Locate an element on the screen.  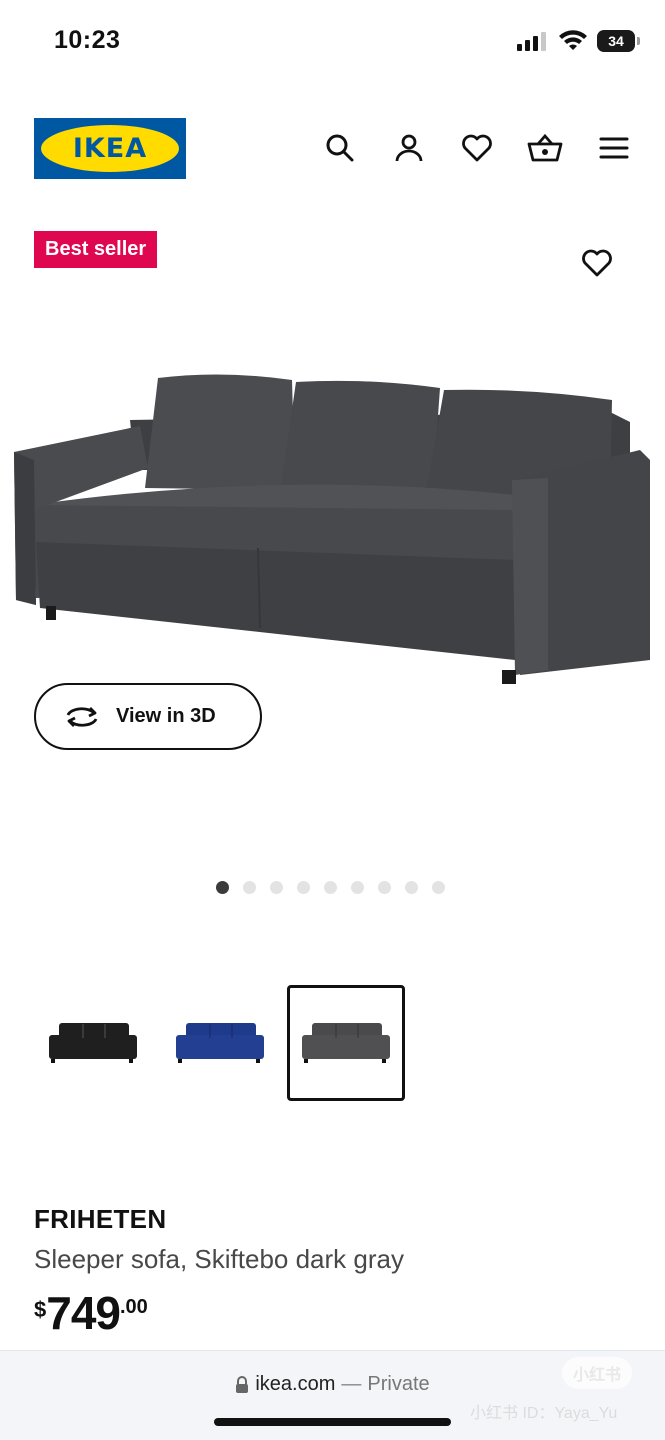
blue-sofa-thumbnail is located at coordinates (220, 1043).